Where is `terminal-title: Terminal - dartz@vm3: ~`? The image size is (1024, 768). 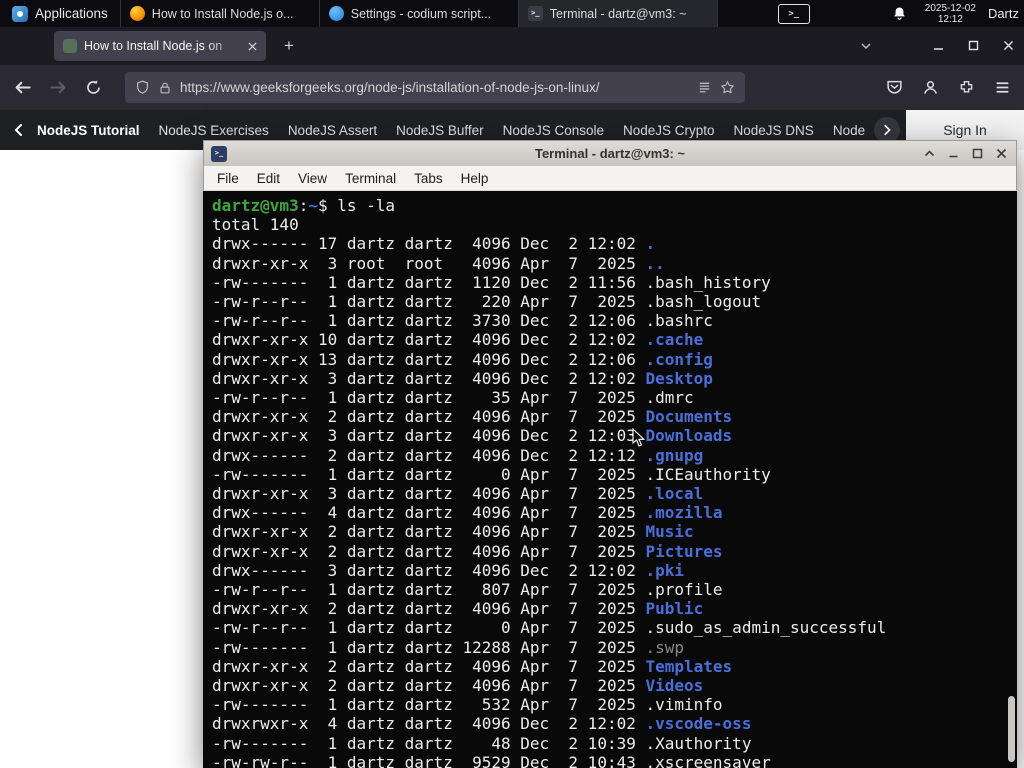 terminal-title: Terminal - dartz@vm3: ~ is located at coordinates (610, 153).